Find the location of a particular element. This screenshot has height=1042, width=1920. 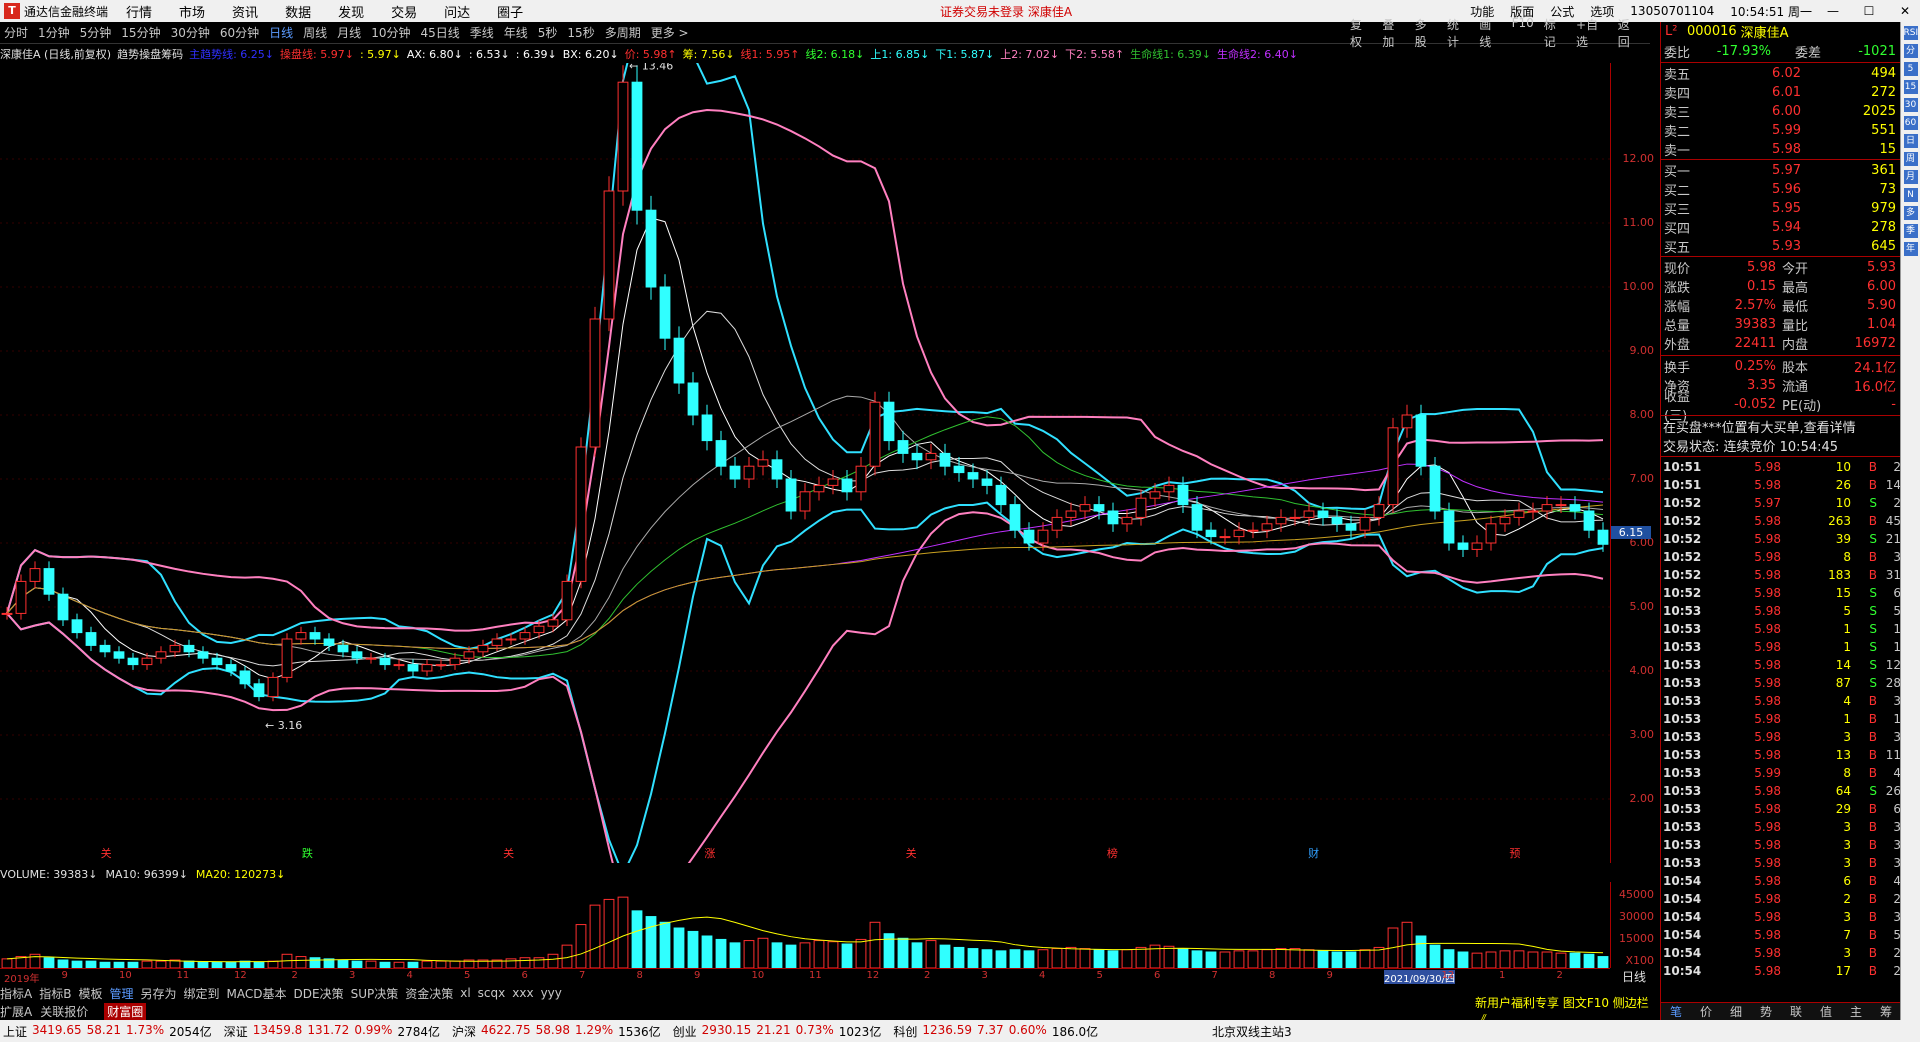

quote-tab: 联 is located at coordinates (1796, 1011).